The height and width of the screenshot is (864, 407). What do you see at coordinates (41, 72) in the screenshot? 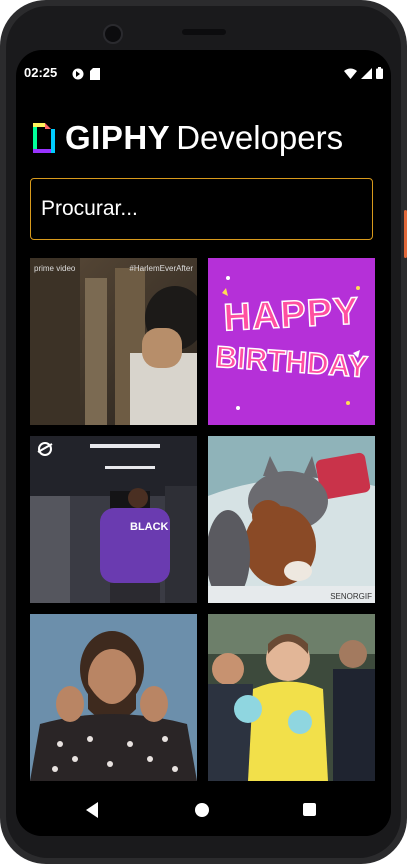
I see `status-time: 02:25` at bounding box center [41, 72].